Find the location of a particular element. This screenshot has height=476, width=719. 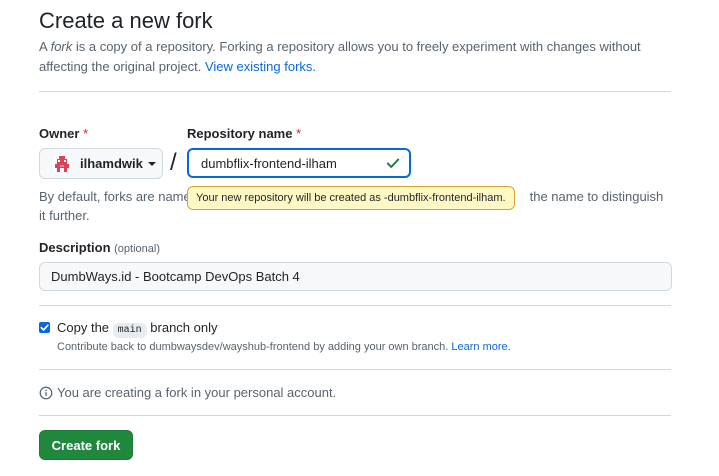

copy-label-start: Copy the is located at coordinates (85, 327).